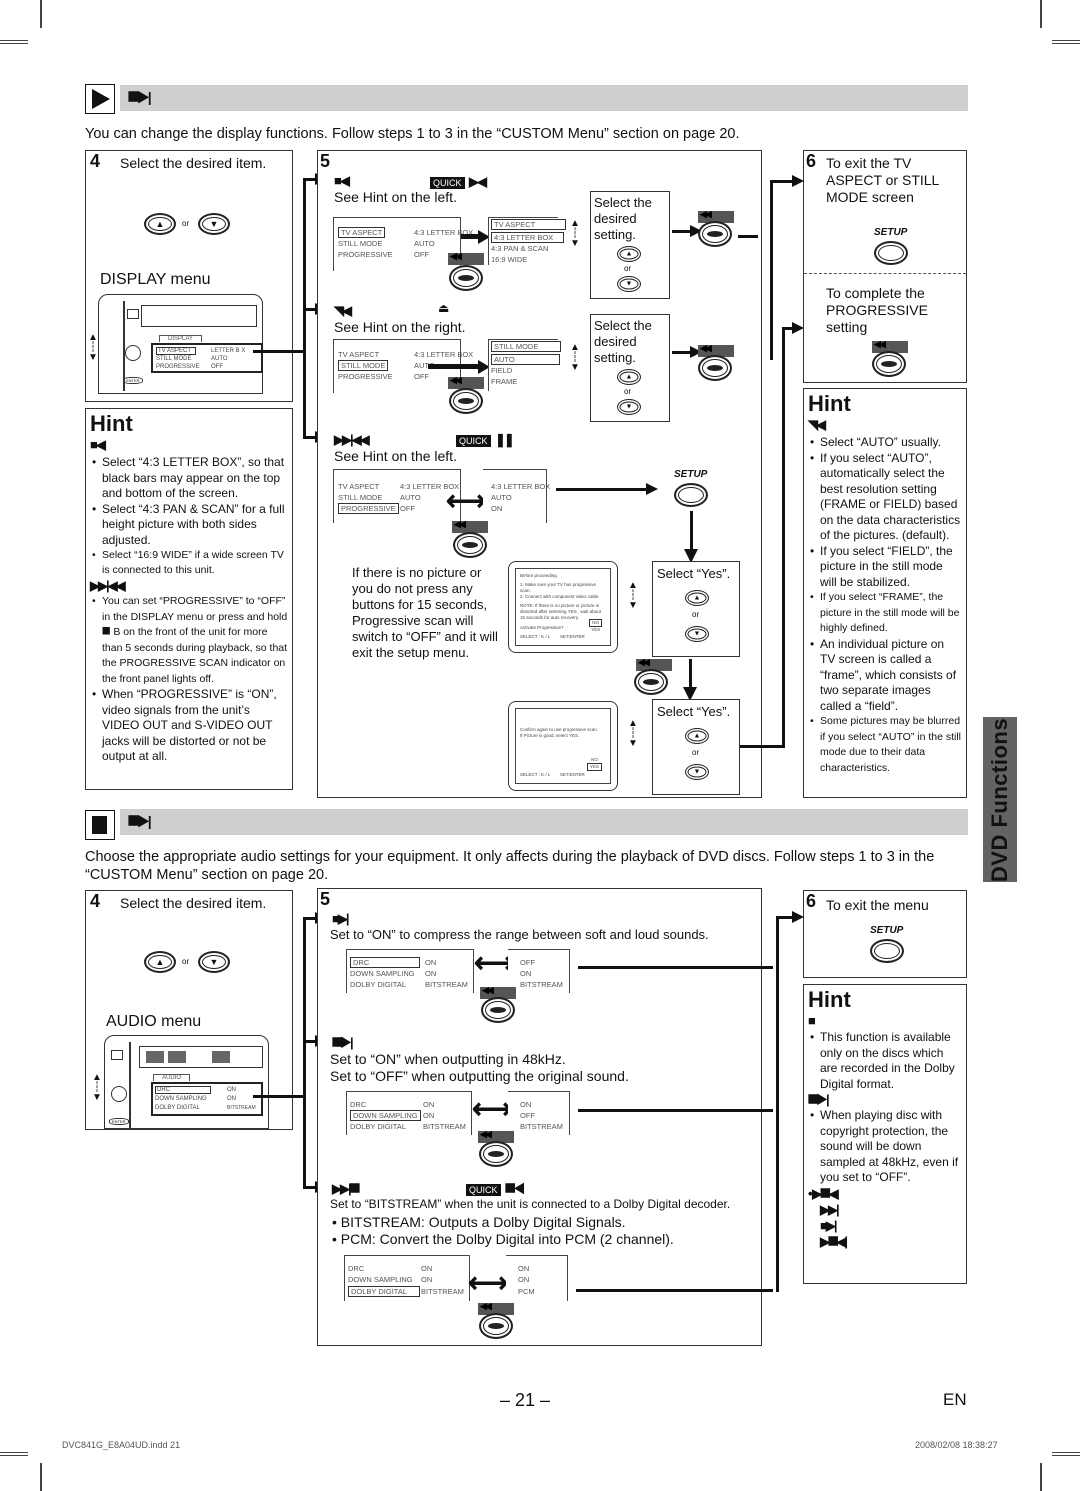 The height and width of the screenshot is (1491, 1080). Describe the element at coordinates (485, 440) in the screenshot. I see `quick-badge: QUICK ❚❚` at that location.